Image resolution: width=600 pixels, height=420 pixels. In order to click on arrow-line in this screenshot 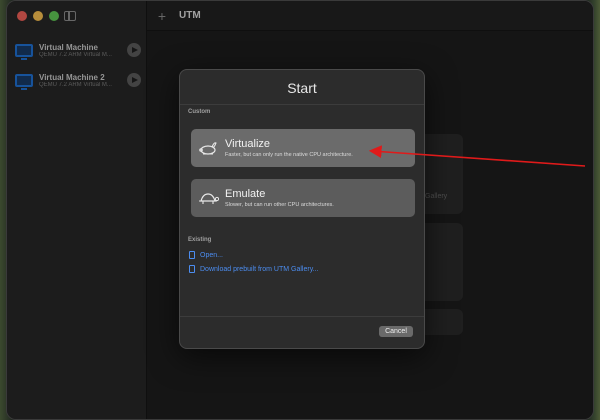, I will do `click(477, 156)`.